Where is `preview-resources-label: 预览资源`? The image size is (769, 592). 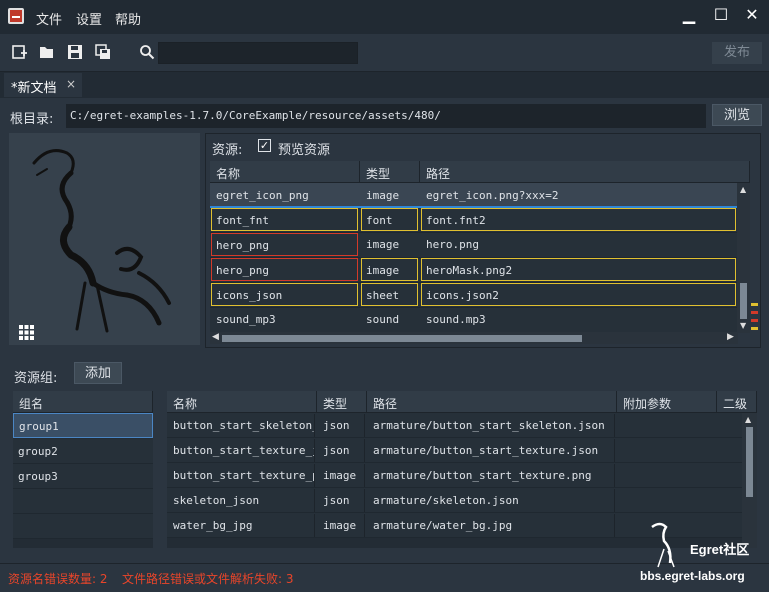
preview-resources-label: 预览资源 is located at coordinates (304, 150).